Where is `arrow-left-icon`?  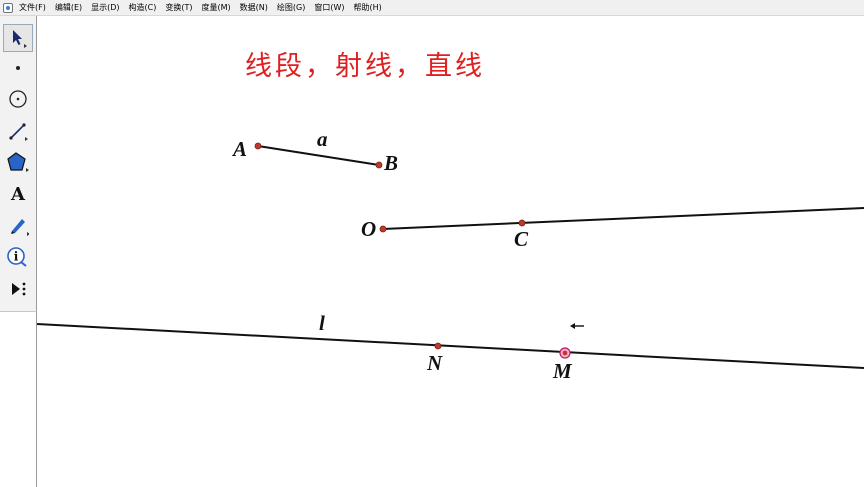
arrow-left-icon is located at coordinates (577, 326).